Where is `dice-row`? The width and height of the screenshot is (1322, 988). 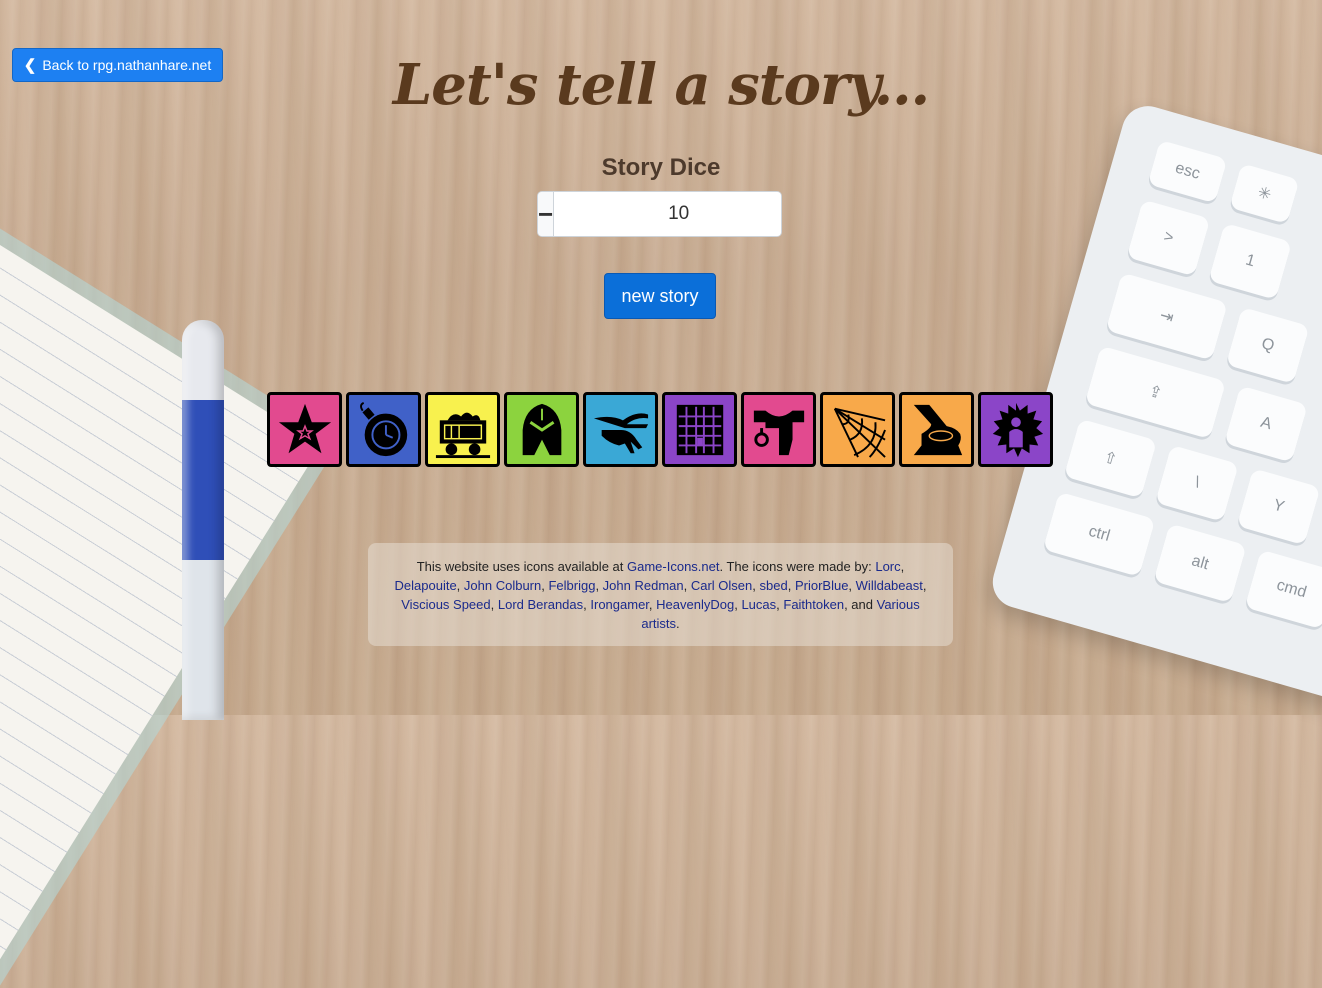
dice-row is located at coordinates (660, 429).